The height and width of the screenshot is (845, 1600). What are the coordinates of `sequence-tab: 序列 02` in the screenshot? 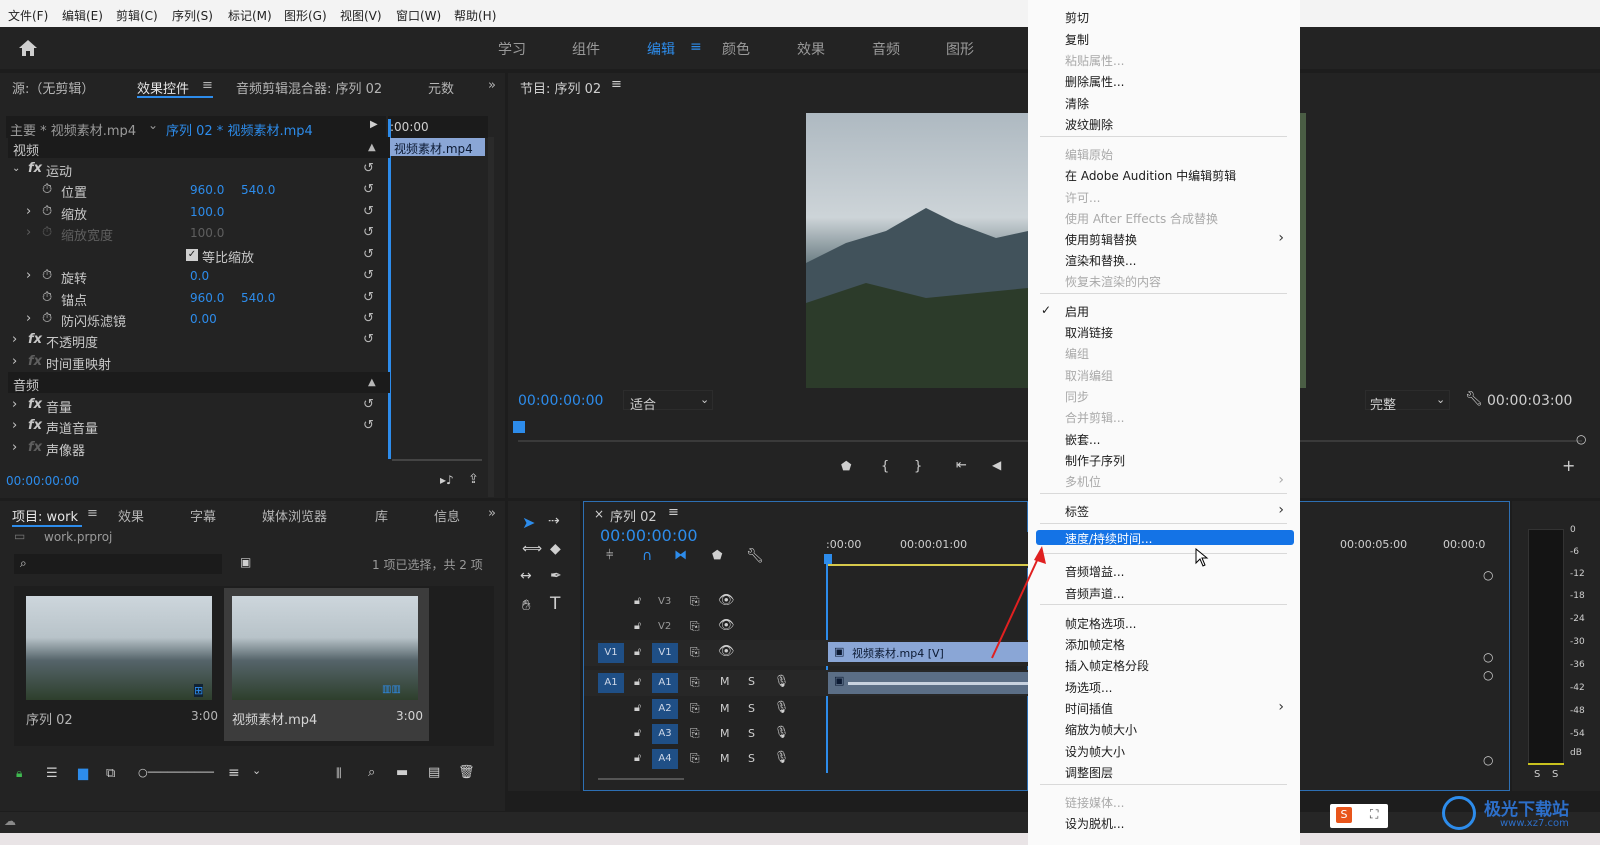 It's located at (633, 515).